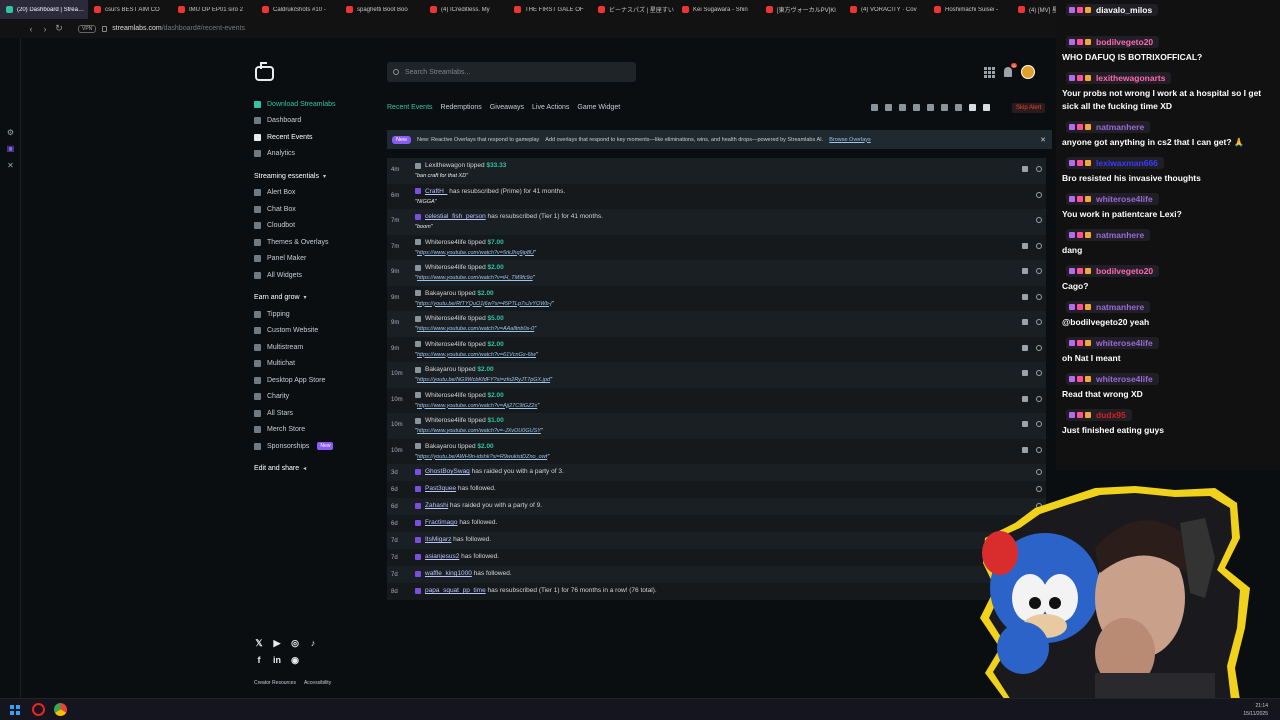 This screenshot has width=1280, height=720. I want to click on nav-item-merch-store: Merch Store, so click(314, 430).